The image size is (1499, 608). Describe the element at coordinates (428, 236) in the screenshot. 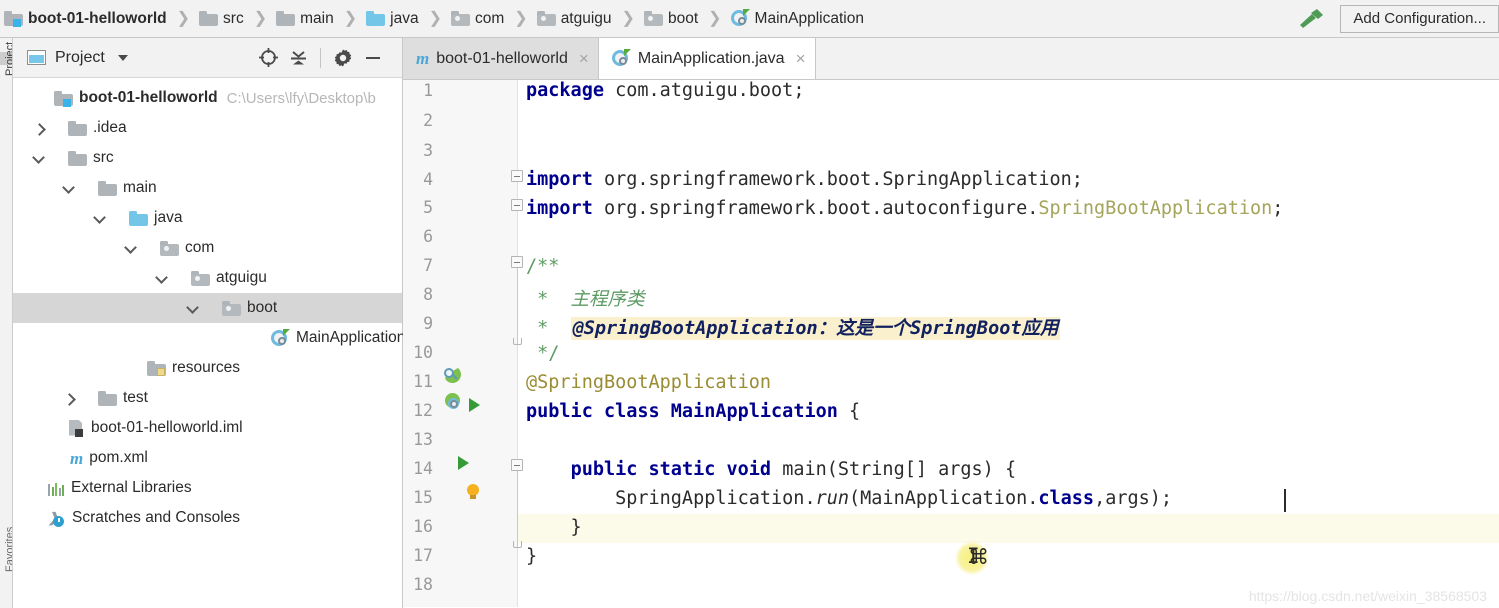

I see `line-number: 6` at that location.